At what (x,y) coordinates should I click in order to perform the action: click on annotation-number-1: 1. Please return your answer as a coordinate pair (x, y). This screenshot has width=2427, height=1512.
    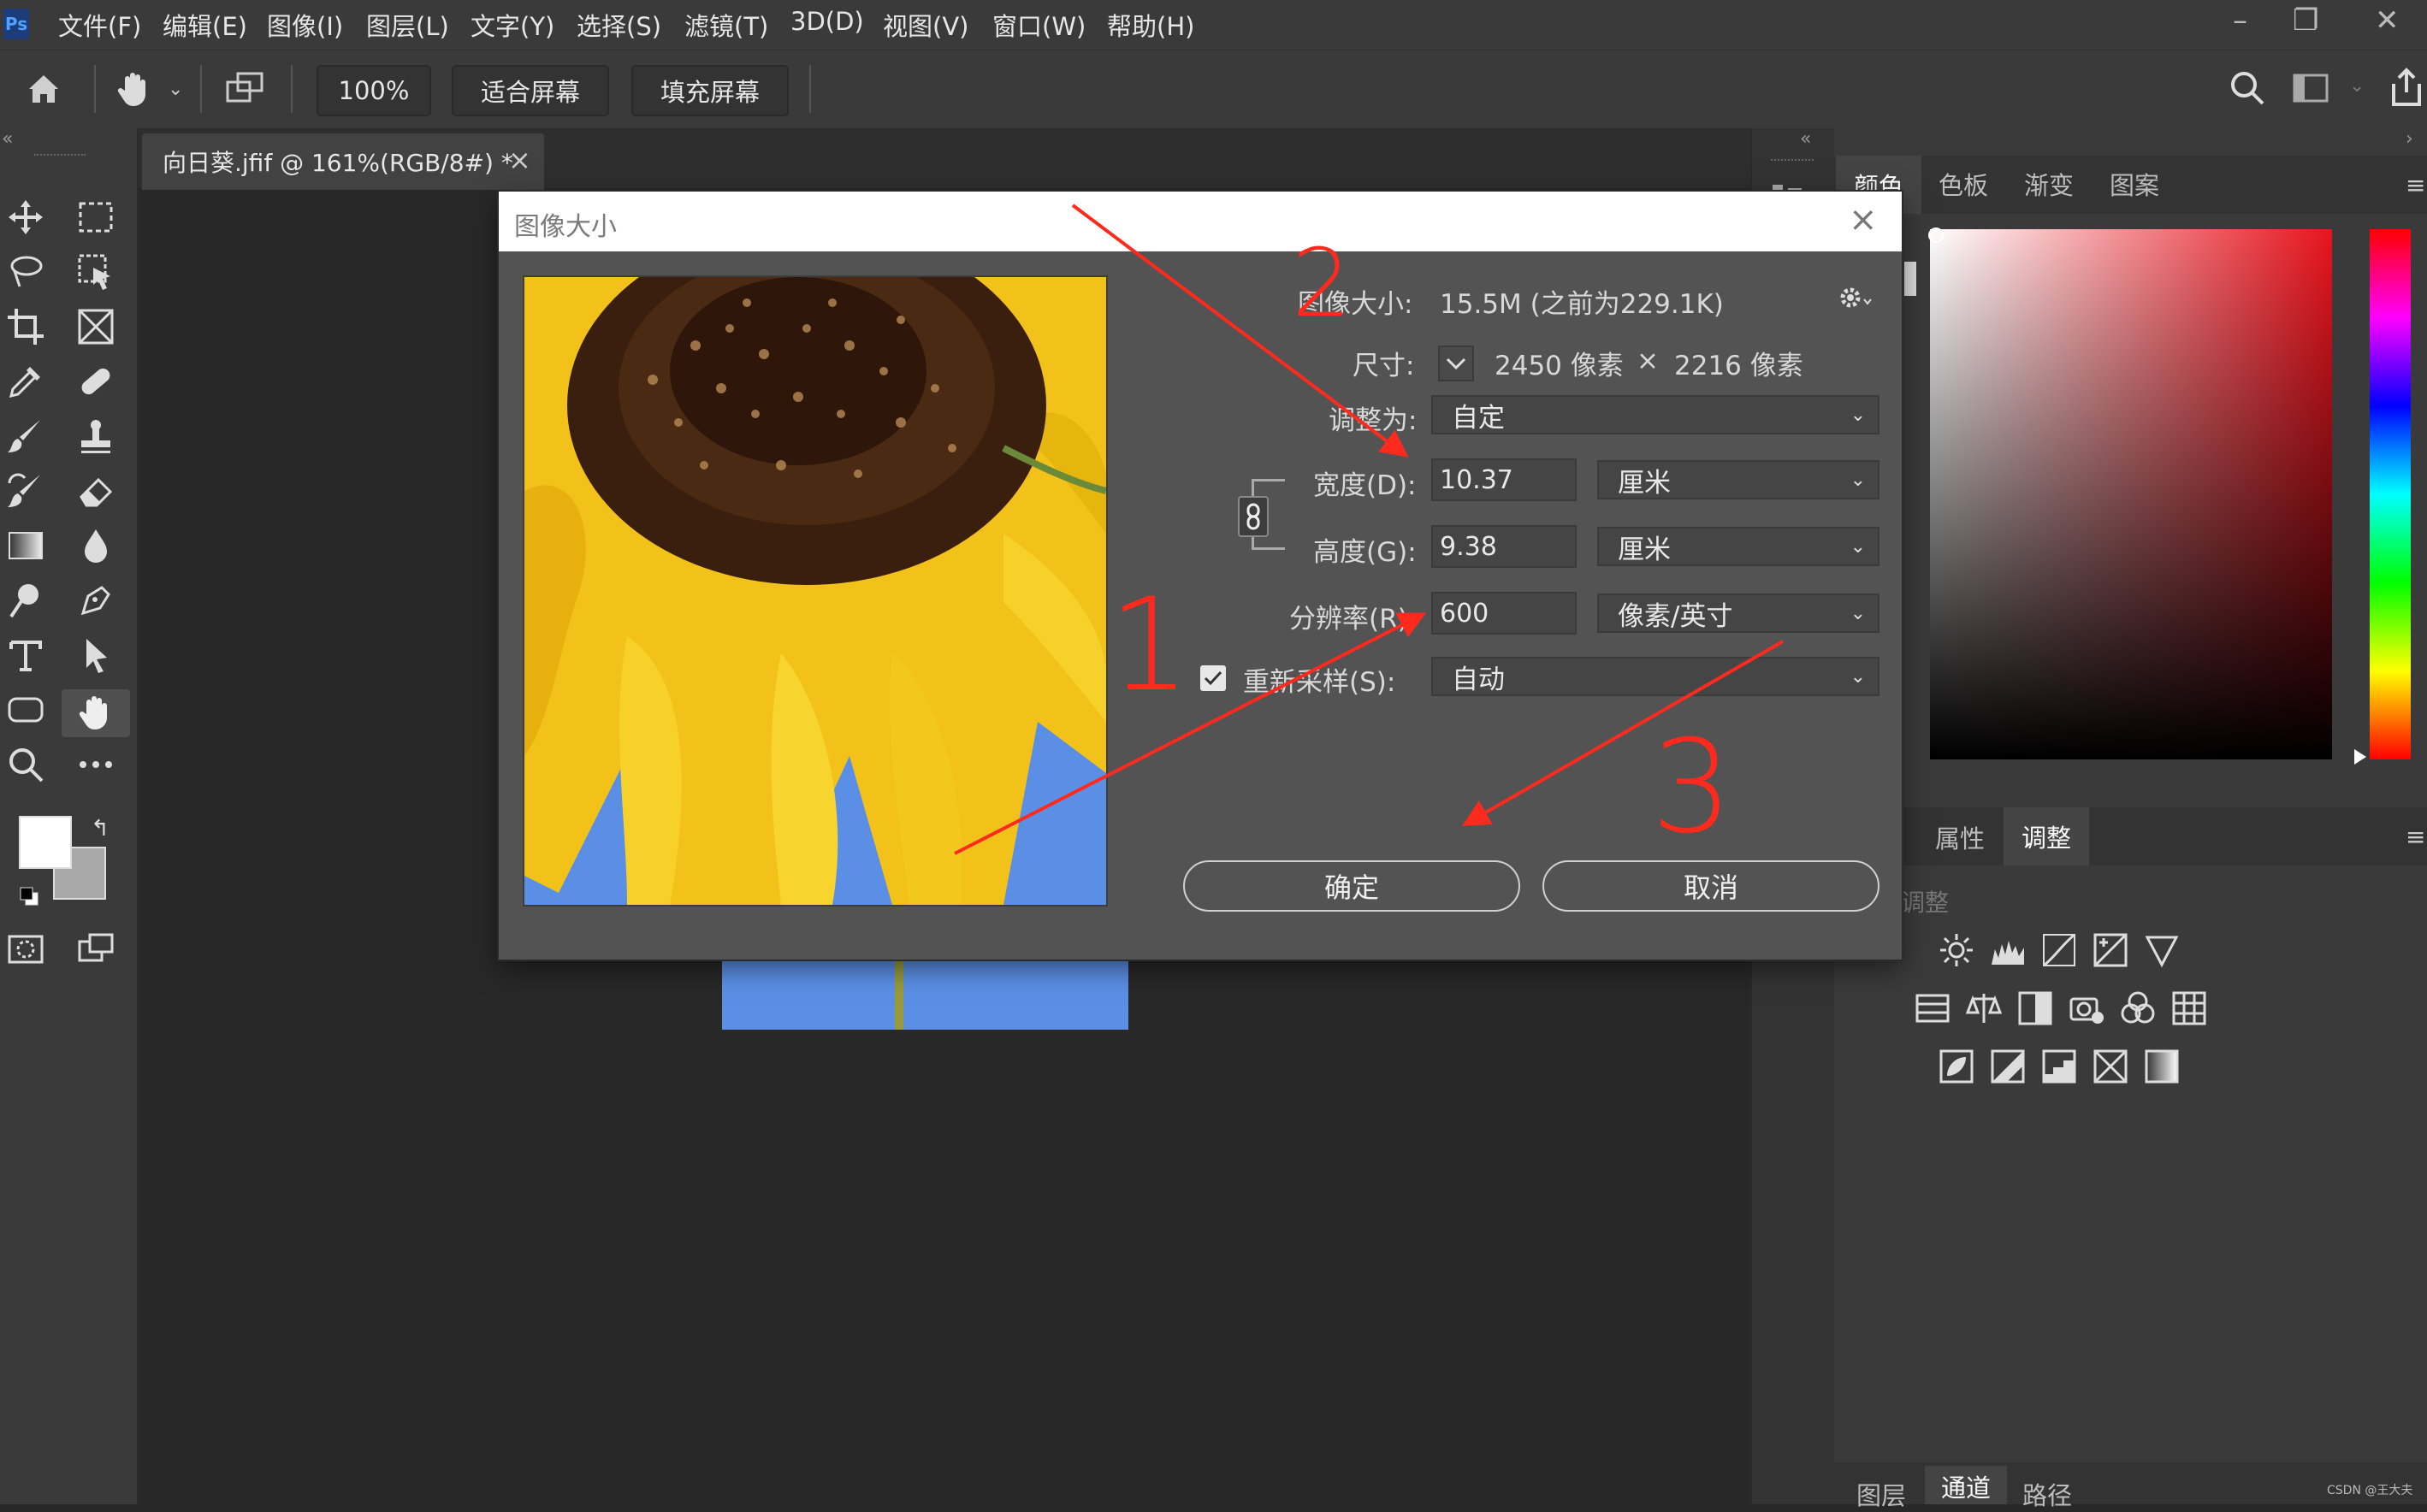
    Looking at the image, I should click on (1150, 645).